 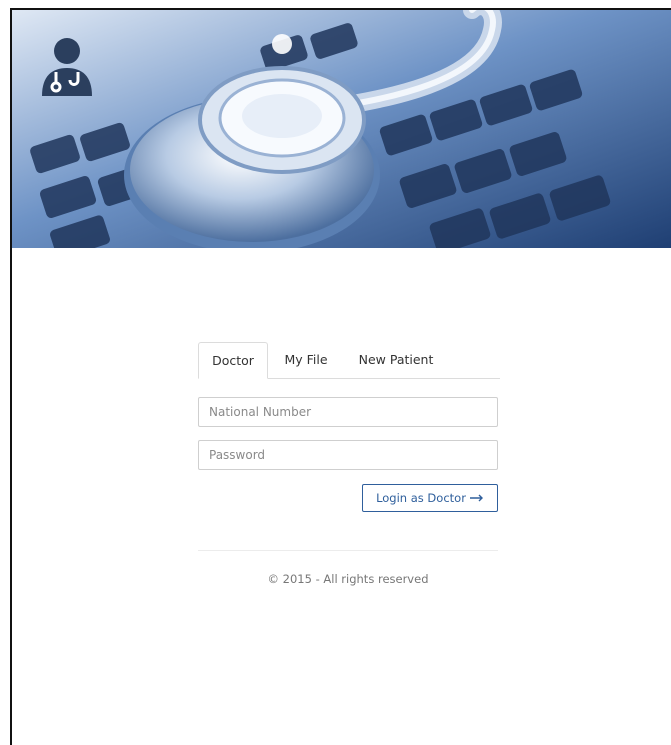 I want to click on copyright-text: © 2015 - All rights reserved, so click(x=348, y=579).